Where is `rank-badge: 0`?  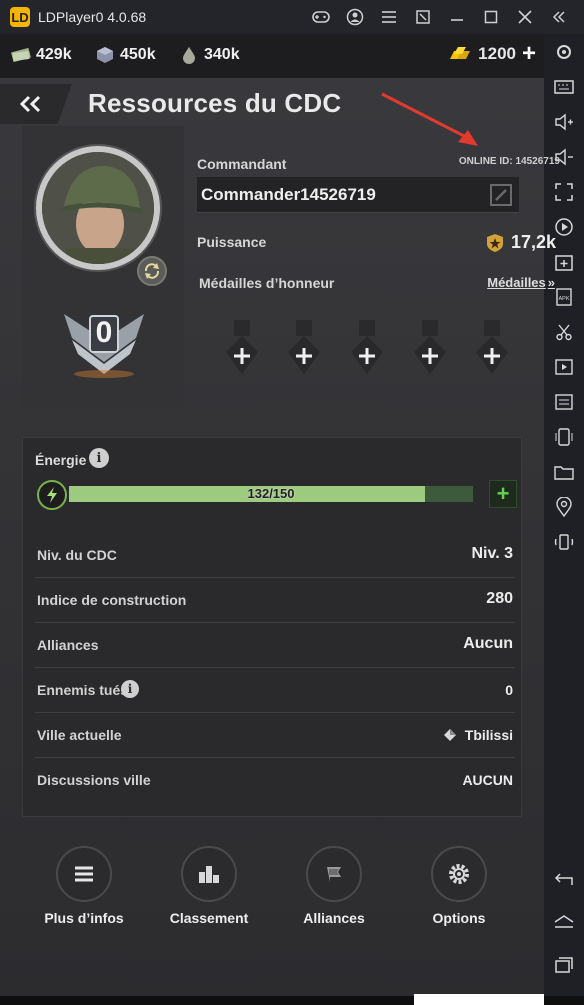
rank-badge: 0 is located at coordinates (104, 344).